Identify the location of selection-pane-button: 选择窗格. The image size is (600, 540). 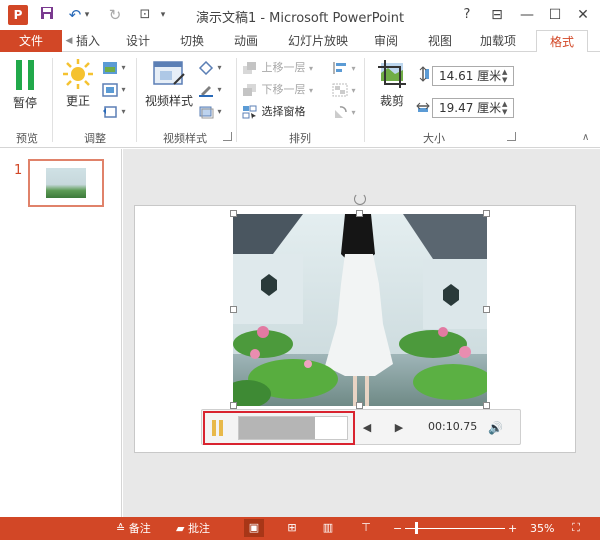
(274, 112).